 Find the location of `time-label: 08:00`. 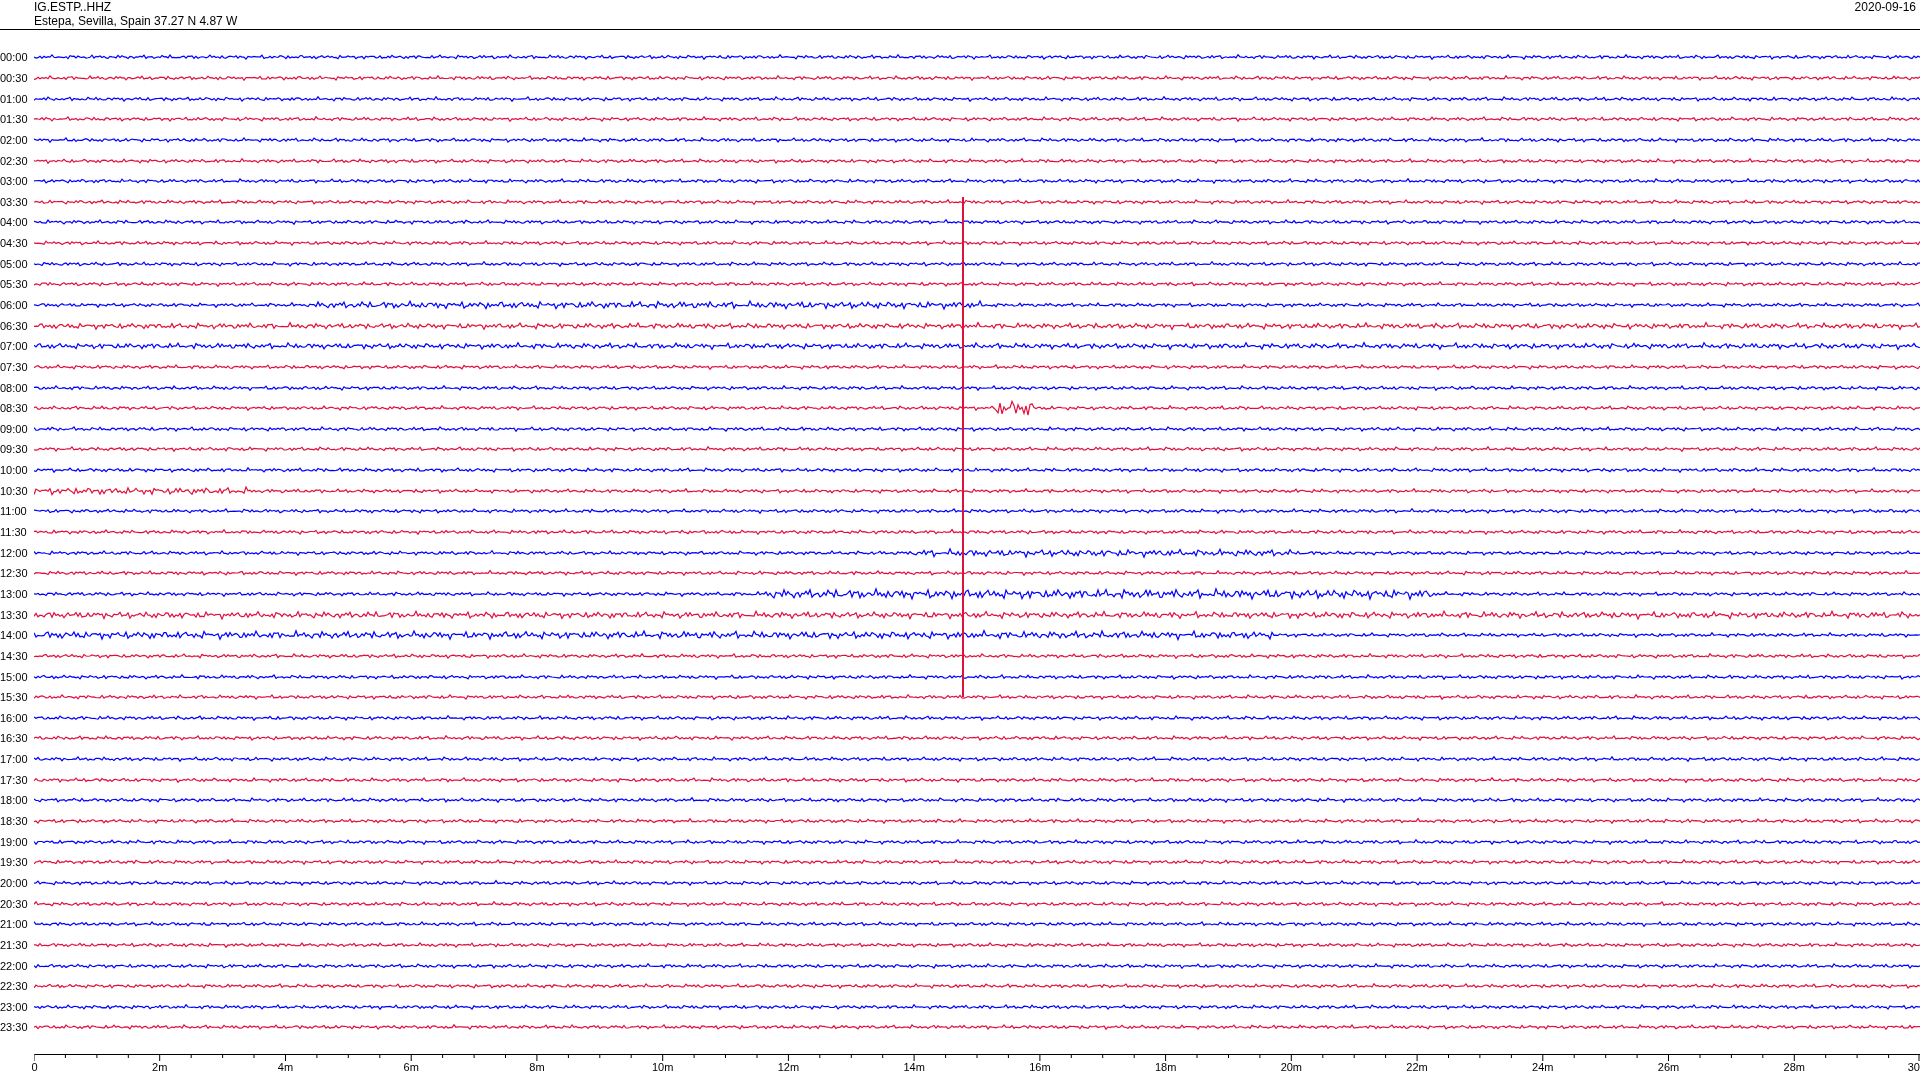

time-label: 08:00 is located at coordinates (14, 387).